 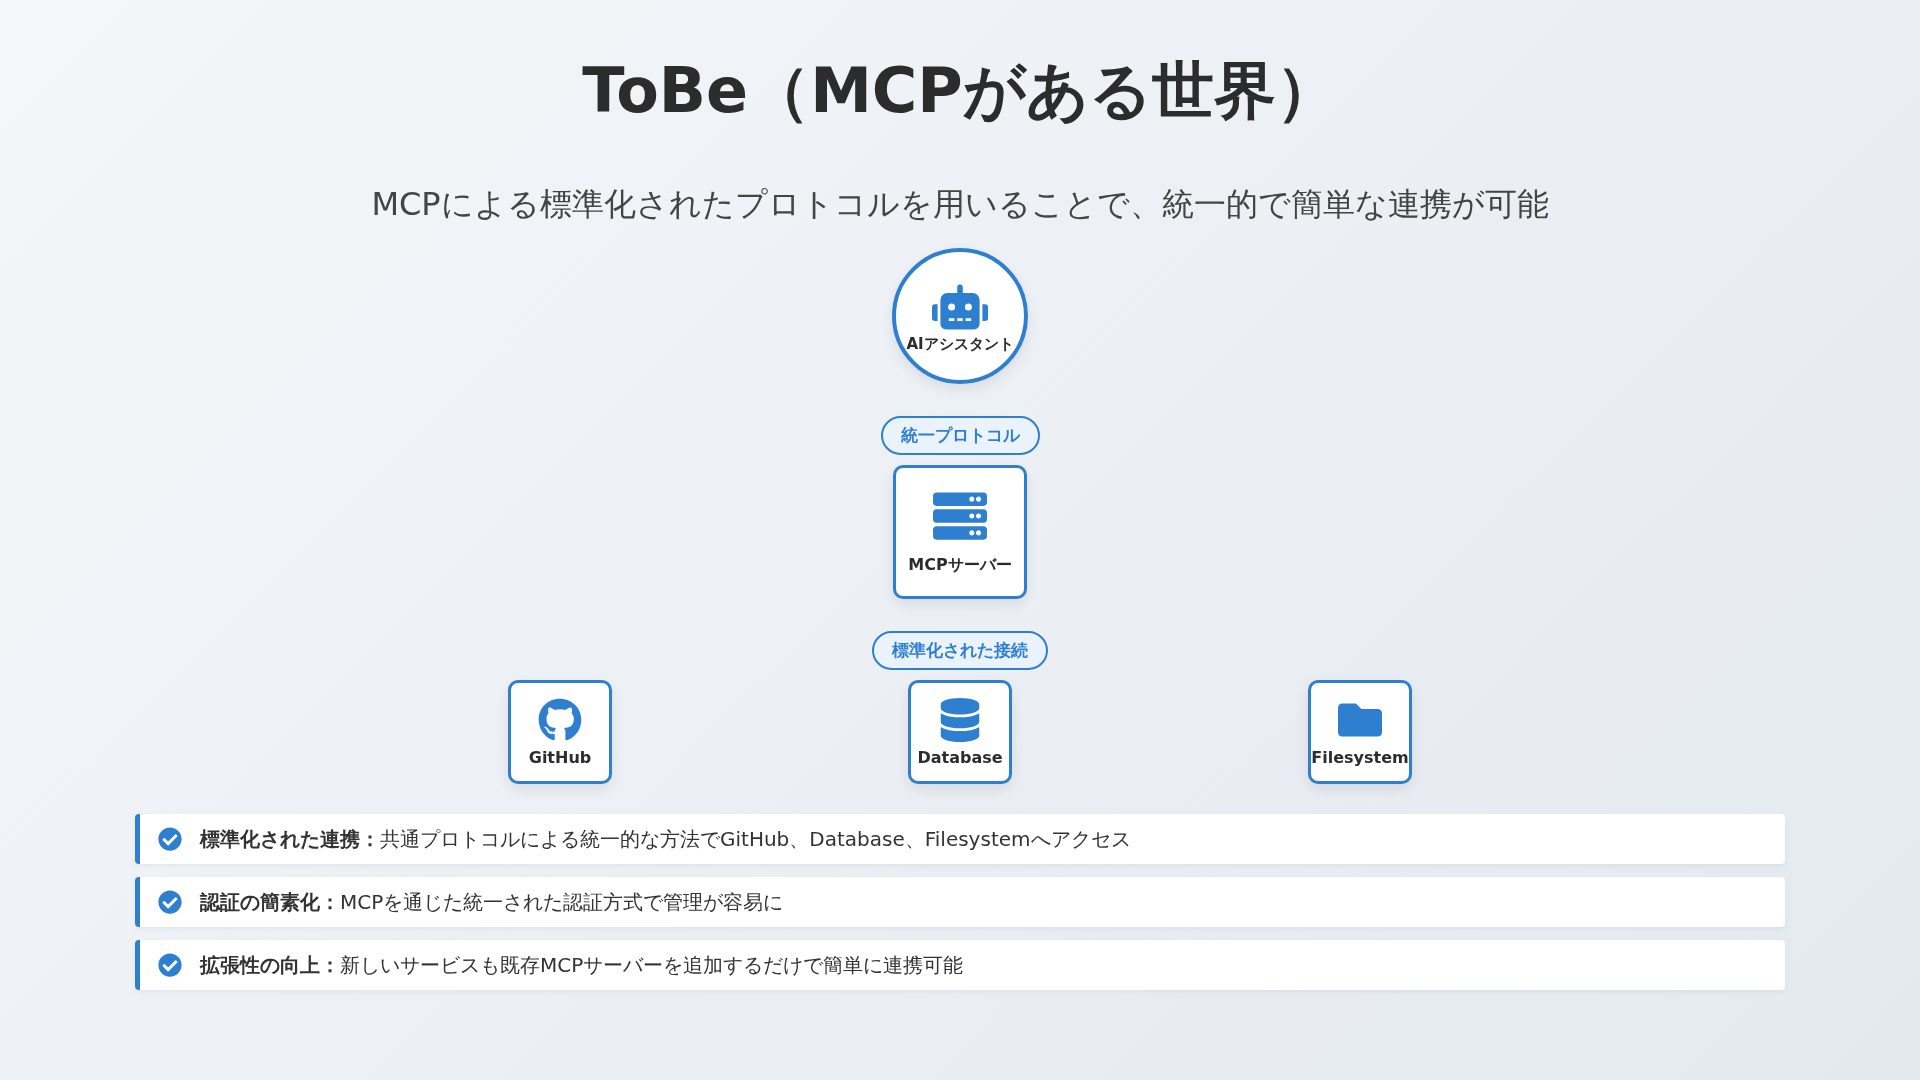 I want to click on benefit-text: 認証の簡素化：MCPを通じた統一された認証方式で管理が容易に, so click(x=492, y=902).